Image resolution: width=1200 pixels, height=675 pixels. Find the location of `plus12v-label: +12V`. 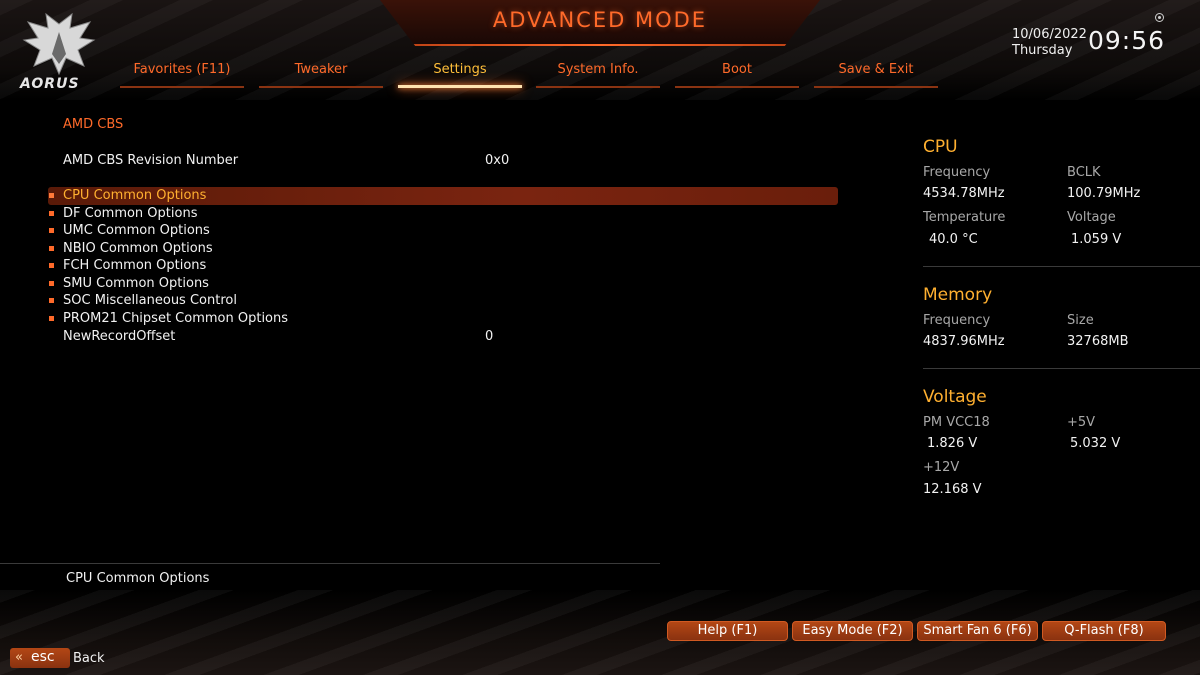

plus12v-label: +12V is located at coordinates (941, 467).